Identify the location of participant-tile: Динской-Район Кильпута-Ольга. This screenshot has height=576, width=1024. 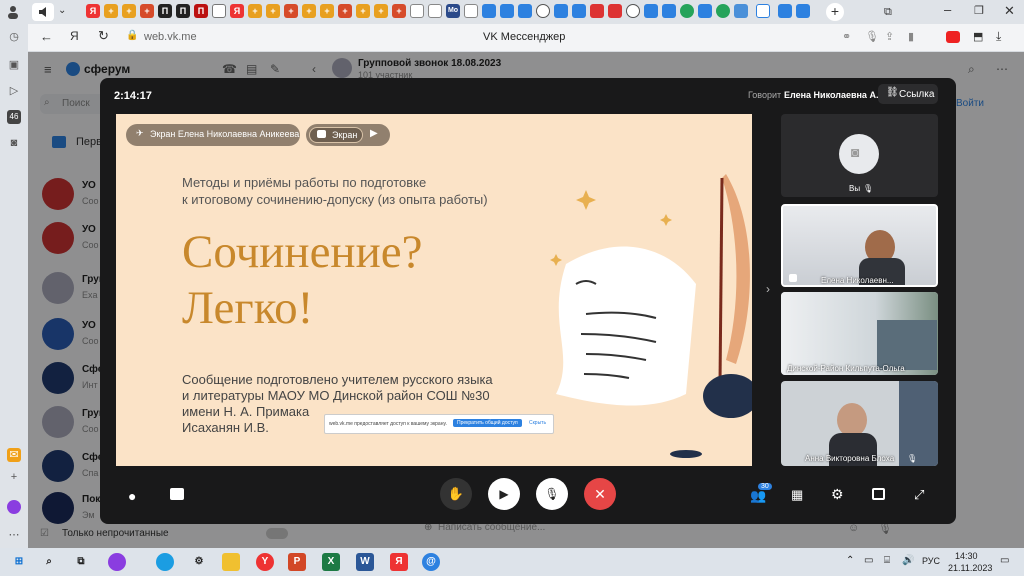
(859, 333).